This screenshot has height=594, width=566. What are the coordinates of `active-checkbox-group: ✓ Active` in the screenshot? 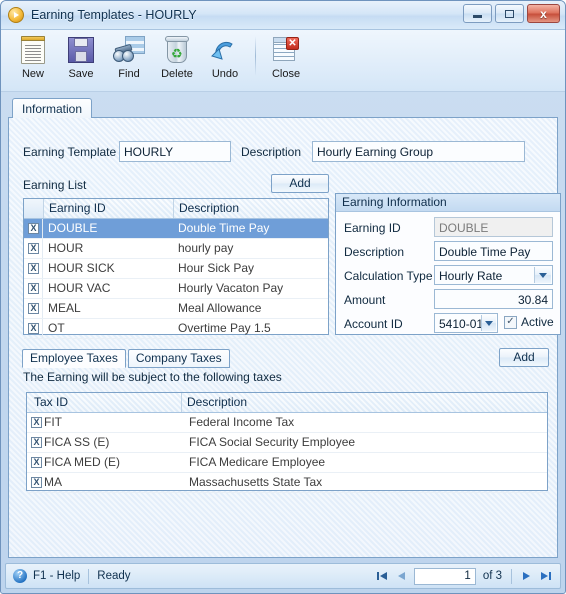 It's located at (529, 322).